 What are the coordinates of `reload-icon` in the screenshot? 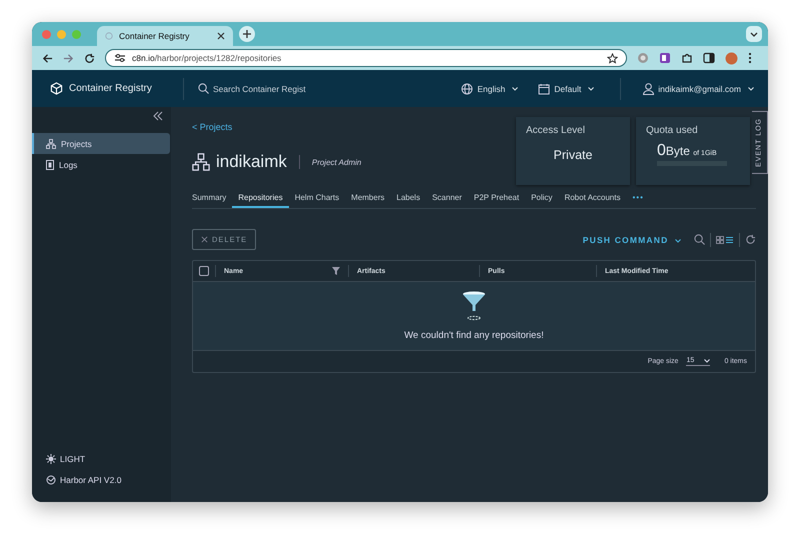 It's located at (89, 58).